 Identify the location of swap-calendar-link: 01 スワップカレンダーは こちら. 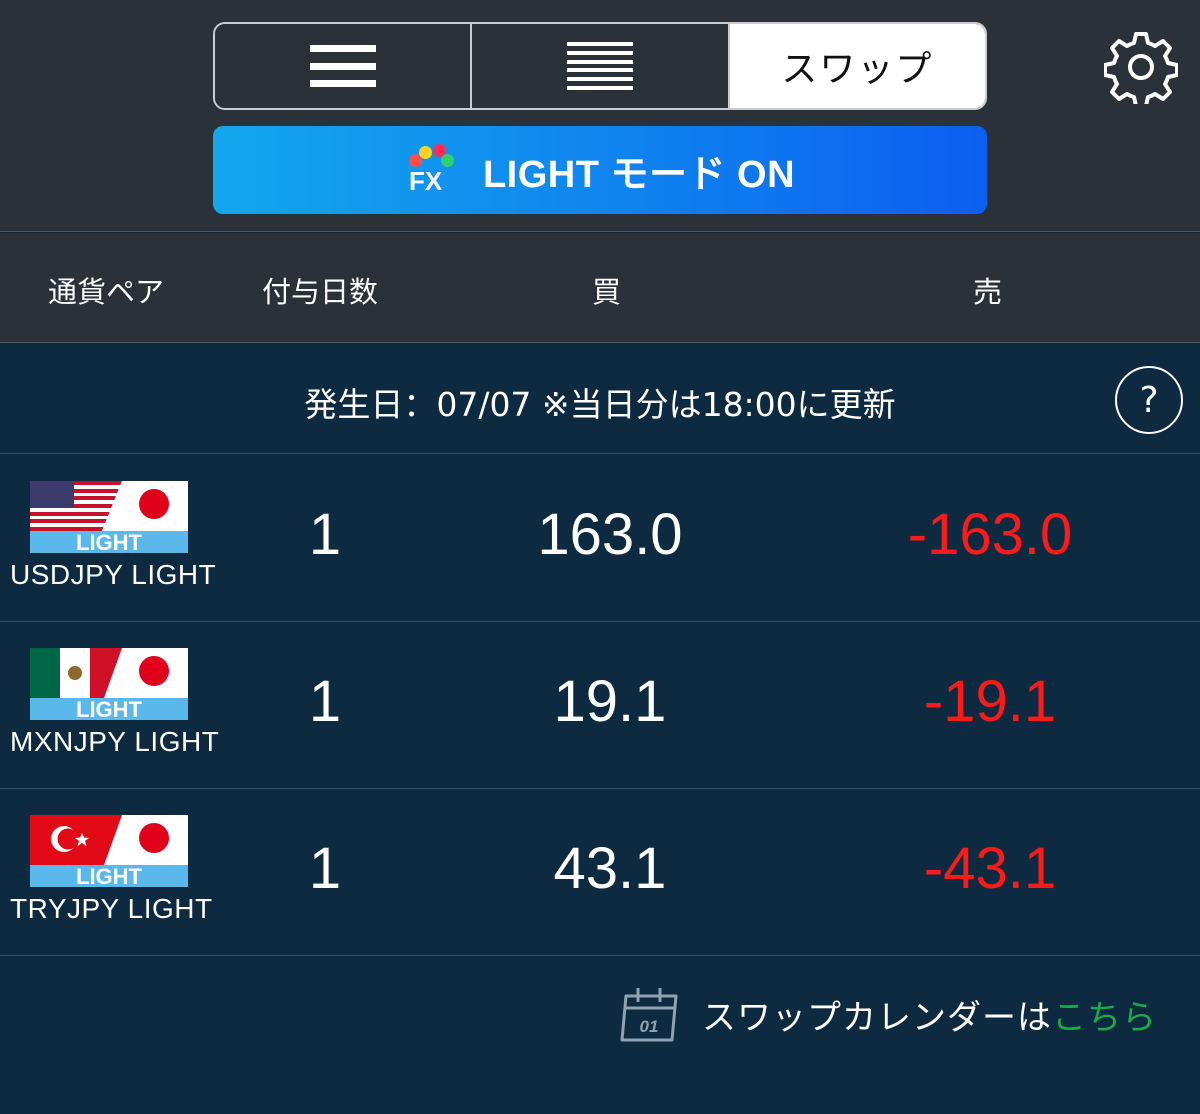
(887, 1014).